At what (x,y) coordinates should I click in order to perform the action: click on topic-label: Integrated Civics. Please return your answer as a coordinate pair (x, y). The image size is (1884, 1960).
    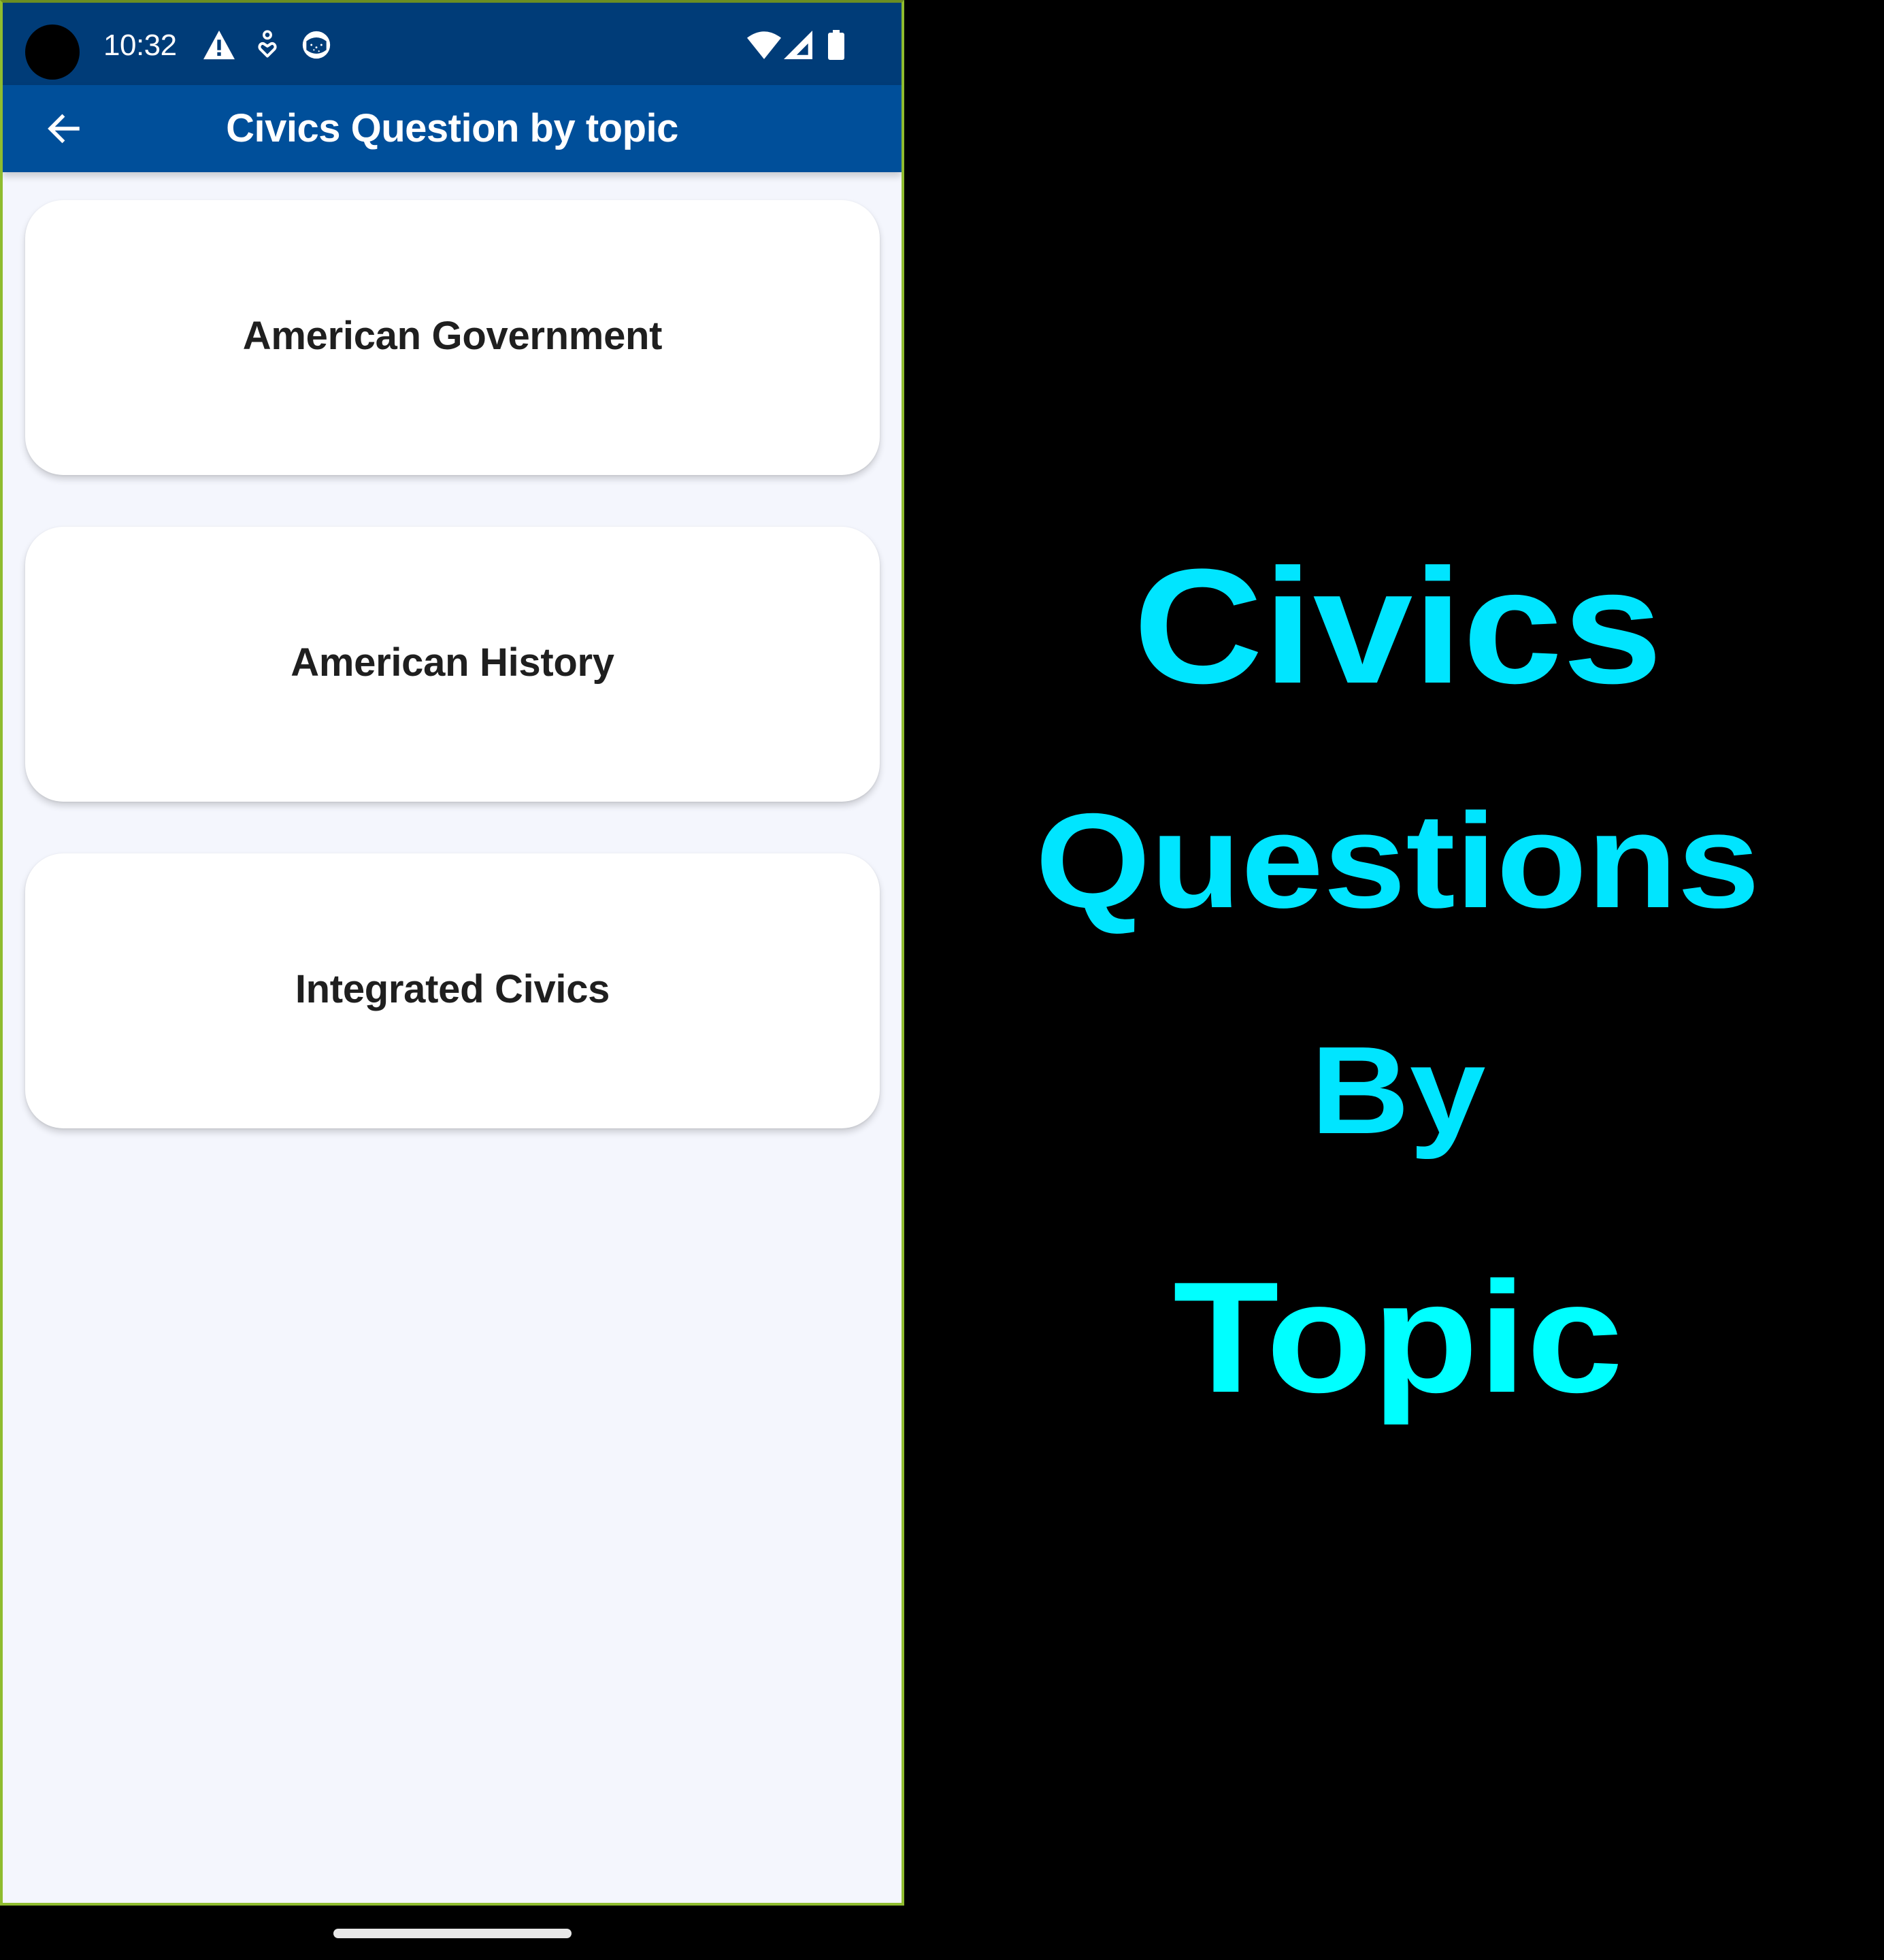
    Looking at the image, I should click on (452, 989).